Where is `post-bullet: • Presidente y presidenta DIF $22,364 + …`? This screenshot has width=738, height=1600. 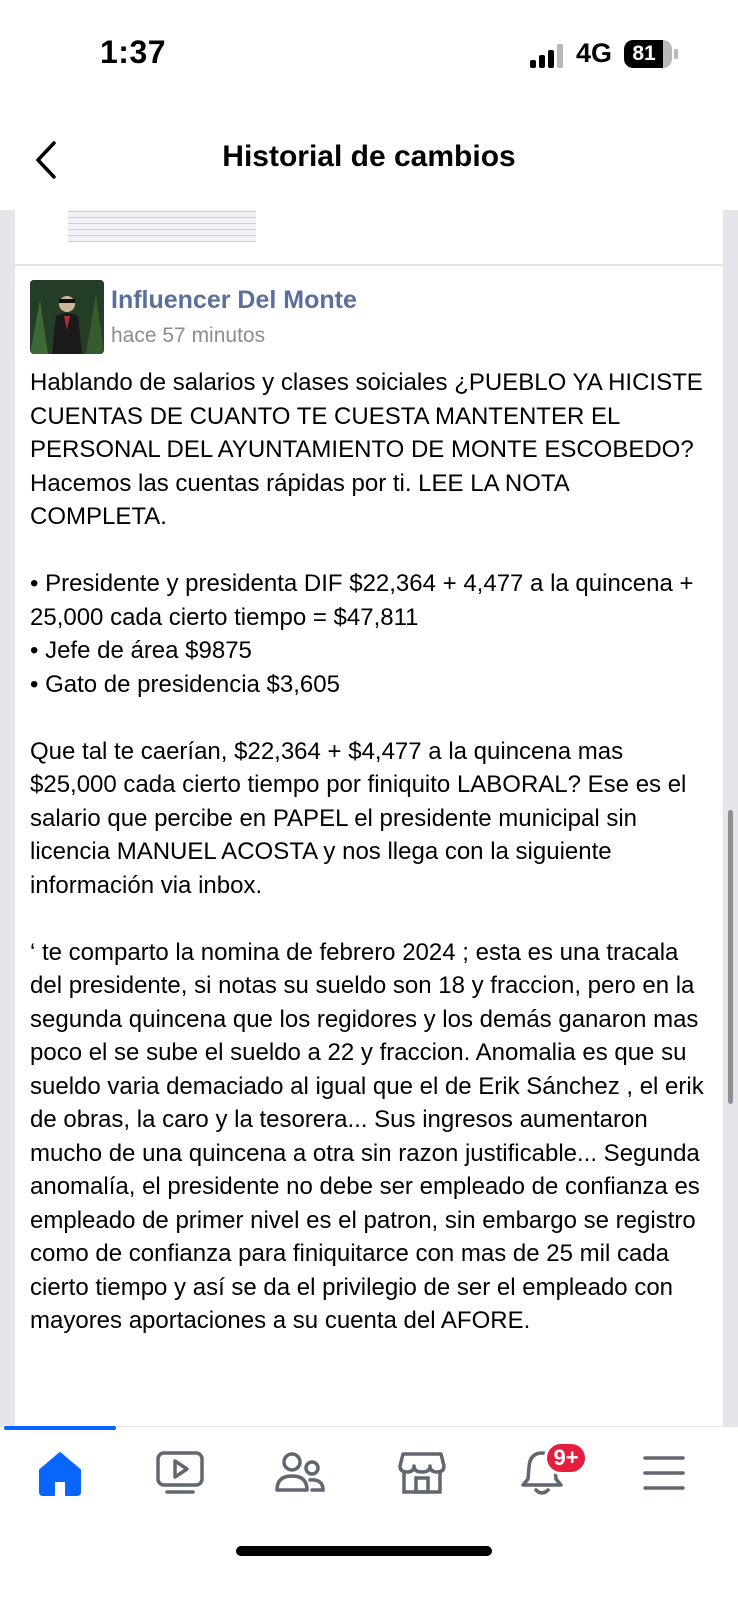 post-bullet: • Presidente y presidenta DIF $22,364 + … is located at coordinates (362, 600).